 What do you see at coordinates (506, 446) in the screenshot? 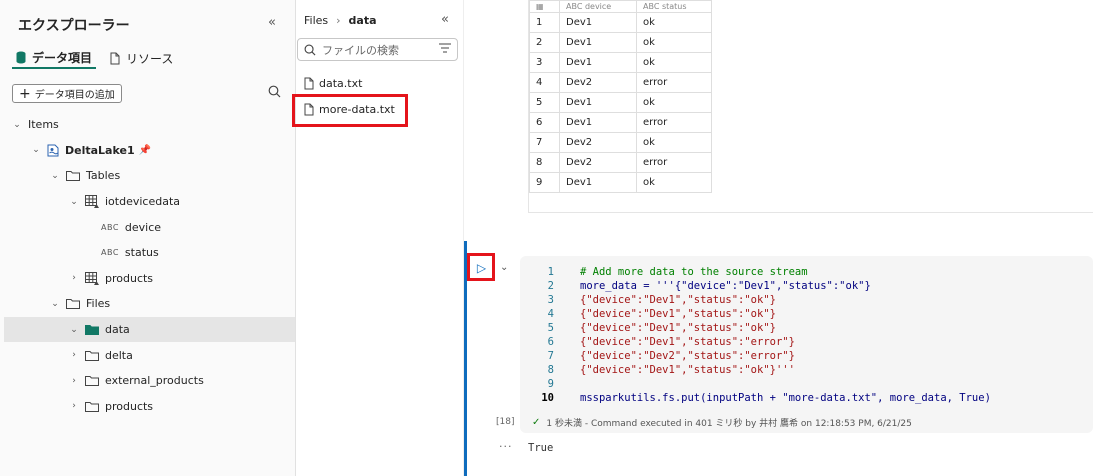
I see `more-options-icon: ···` at bounding box center [506, 446].